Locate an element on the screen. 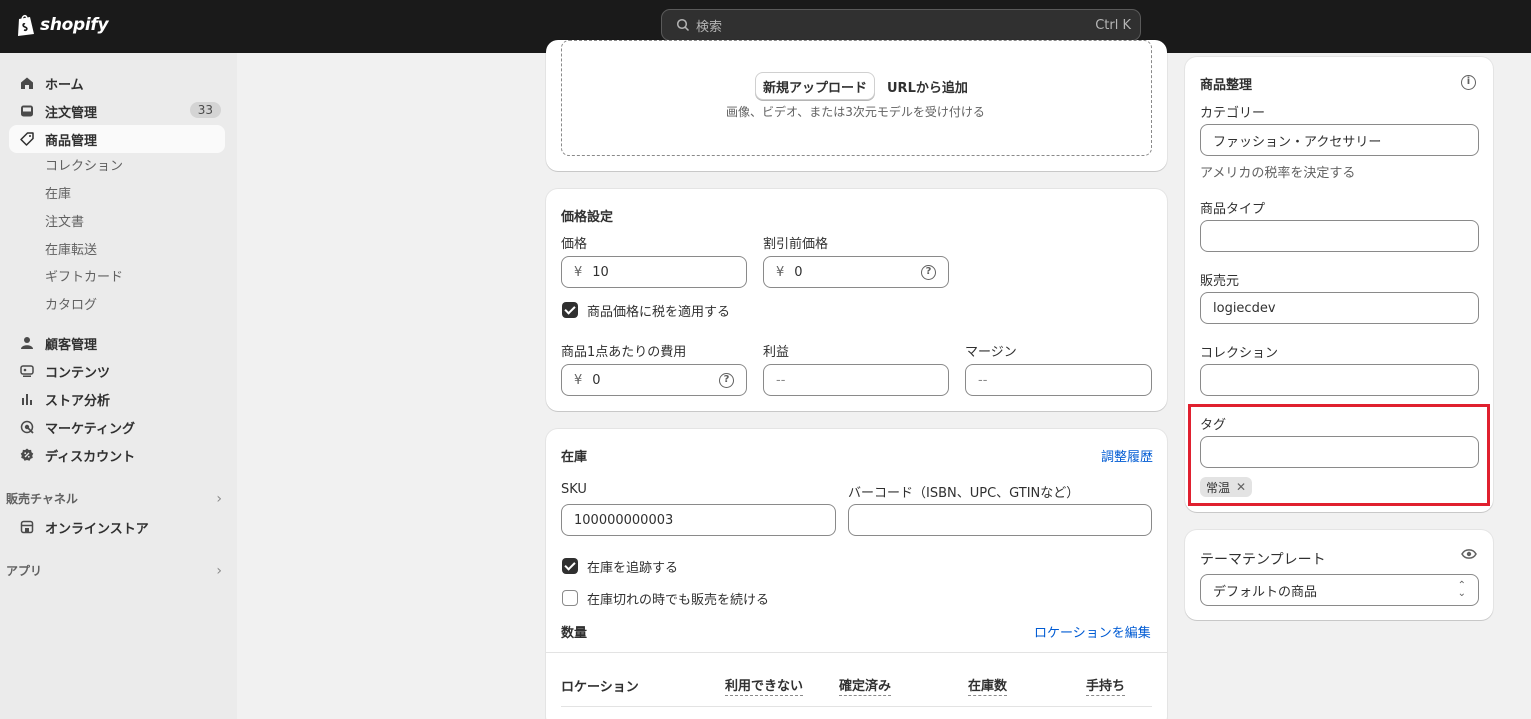 This screenshot has height=719, width=1531. profit-field: -- is located at coordinates (856, 380).